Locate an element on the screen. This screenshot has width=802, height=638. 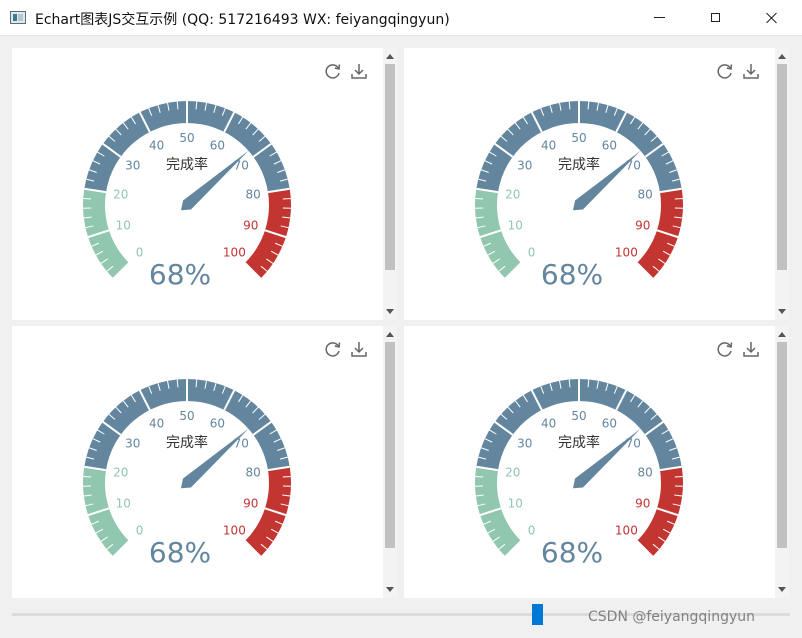
close-button is located at coordinates (772, 17).